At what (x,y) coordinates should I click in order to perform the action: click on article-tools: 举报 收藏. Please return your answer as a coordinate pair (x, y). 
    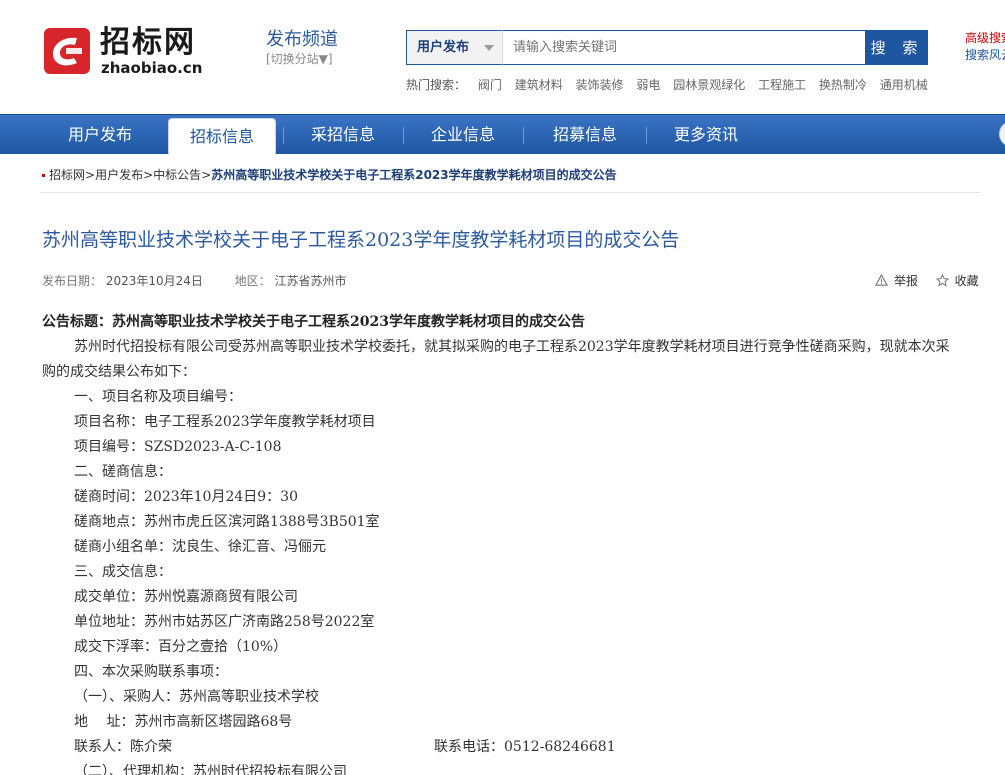
    Looking at the image, I should click on (927, 280).